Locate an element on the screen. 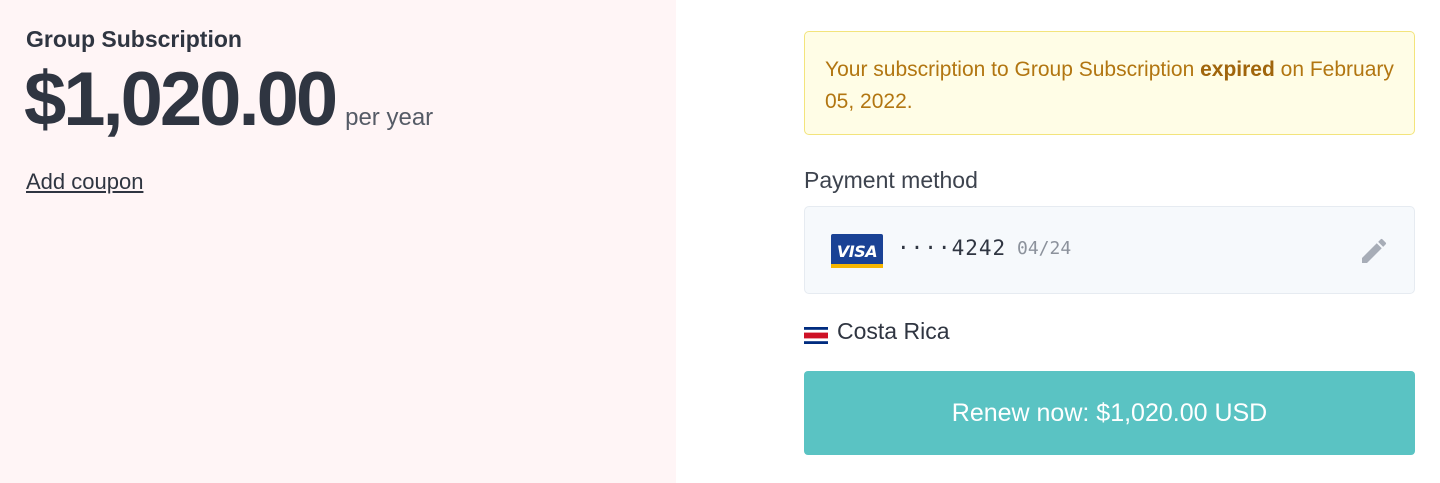 The height and width of the screenshot is (483, 1440). payment-method-label: Payment method is located at coordinates (891, 180).